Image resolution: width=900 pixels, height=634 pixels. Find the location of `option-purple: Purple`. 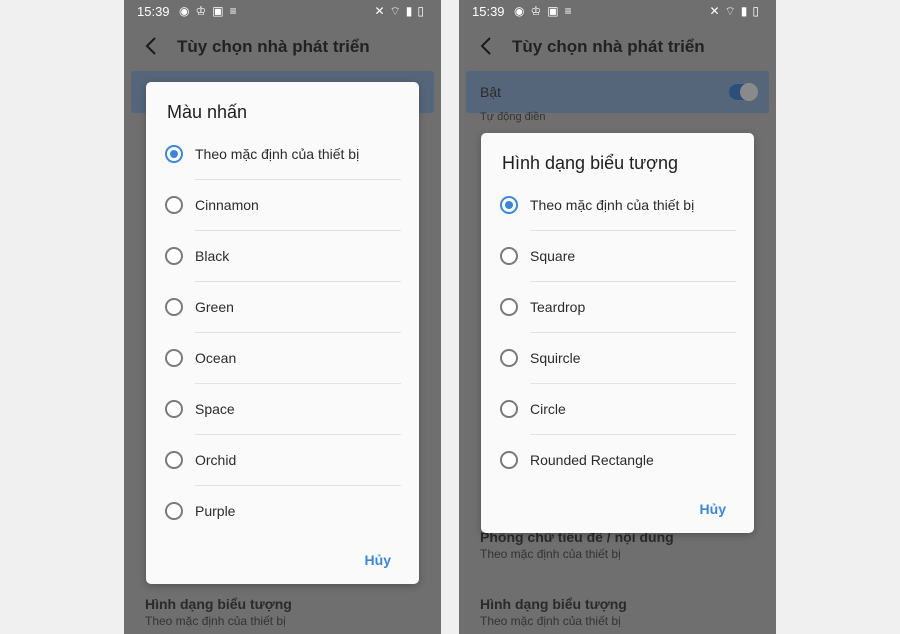

option-purple: Purple is located at coordinates (282, 511).